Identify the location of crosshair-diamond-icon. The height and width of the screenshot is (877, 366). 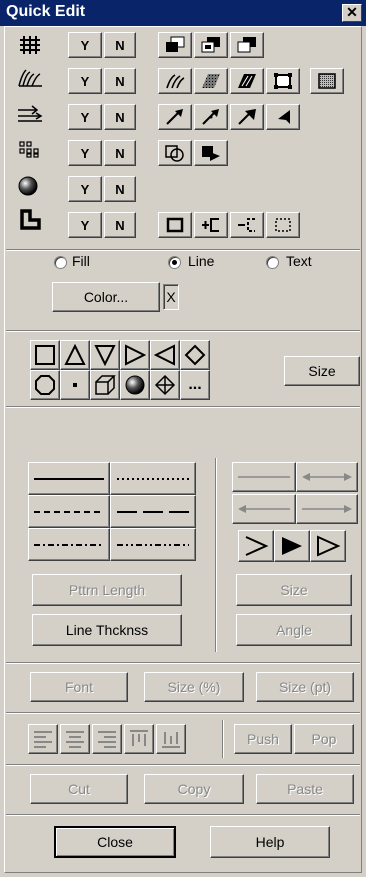
(165, 385).